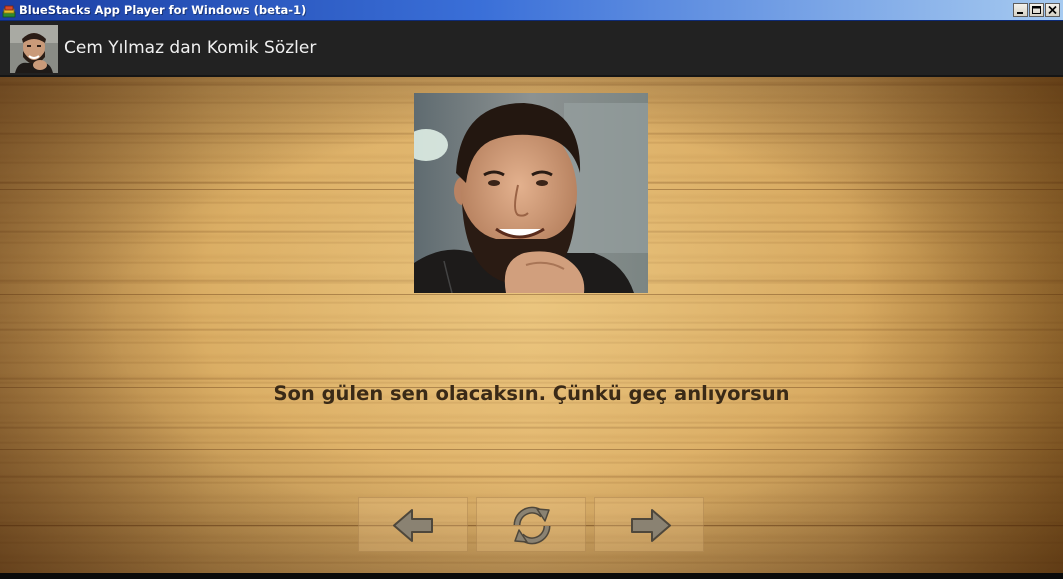 The image size is (1063, 579). I want to click on maximize-button, so click(1036, 10).